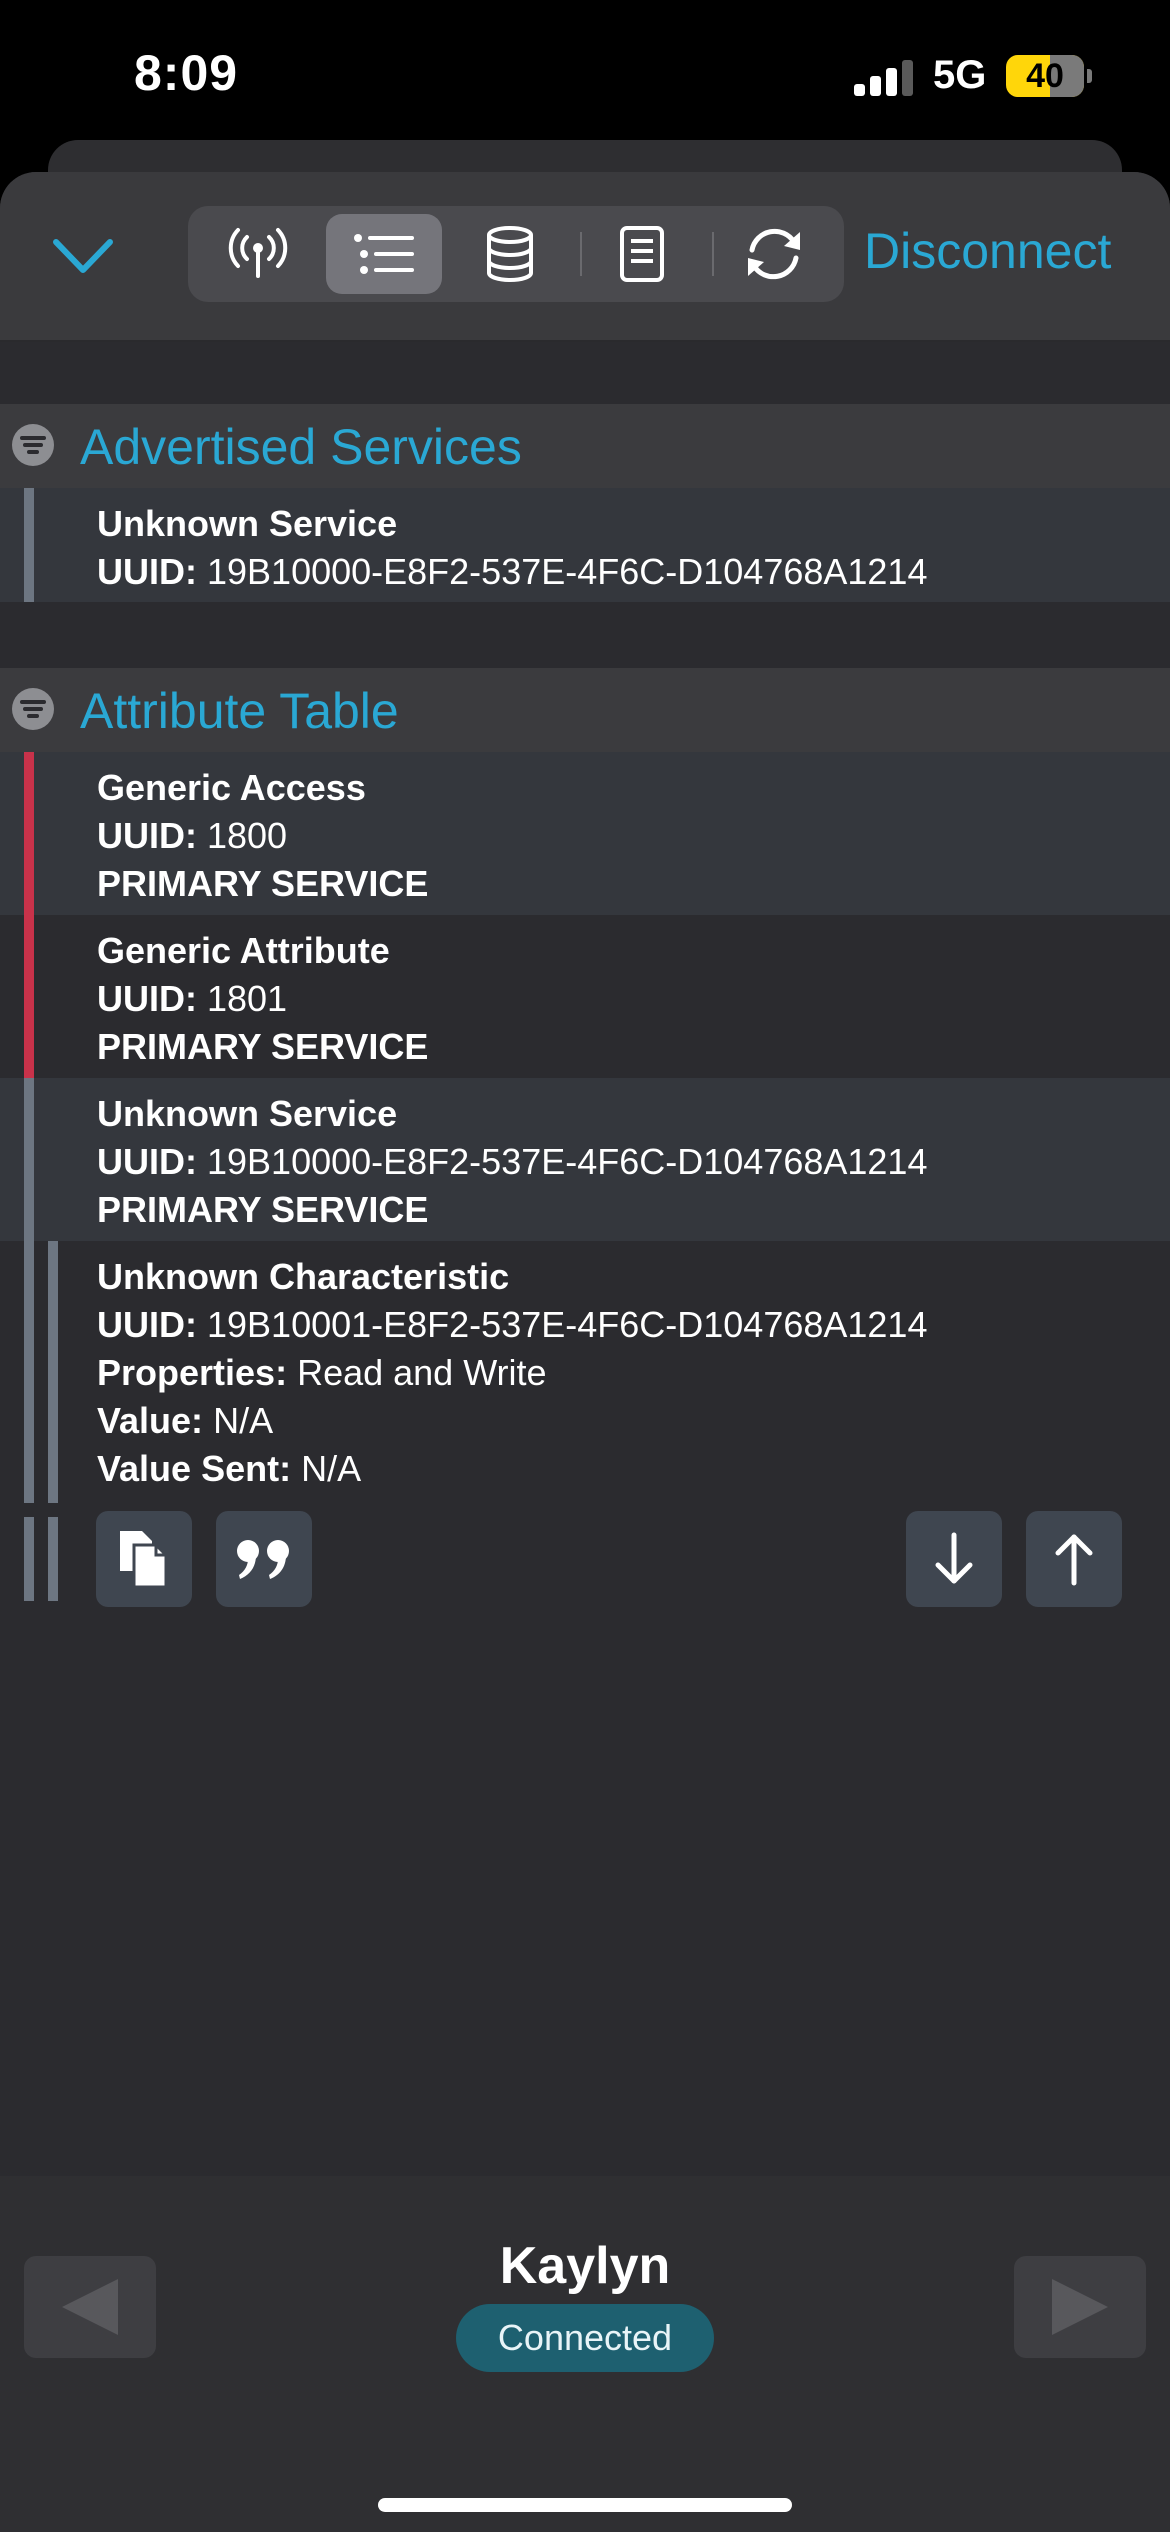  I want to click on antenna-icon, so click(258, 253).